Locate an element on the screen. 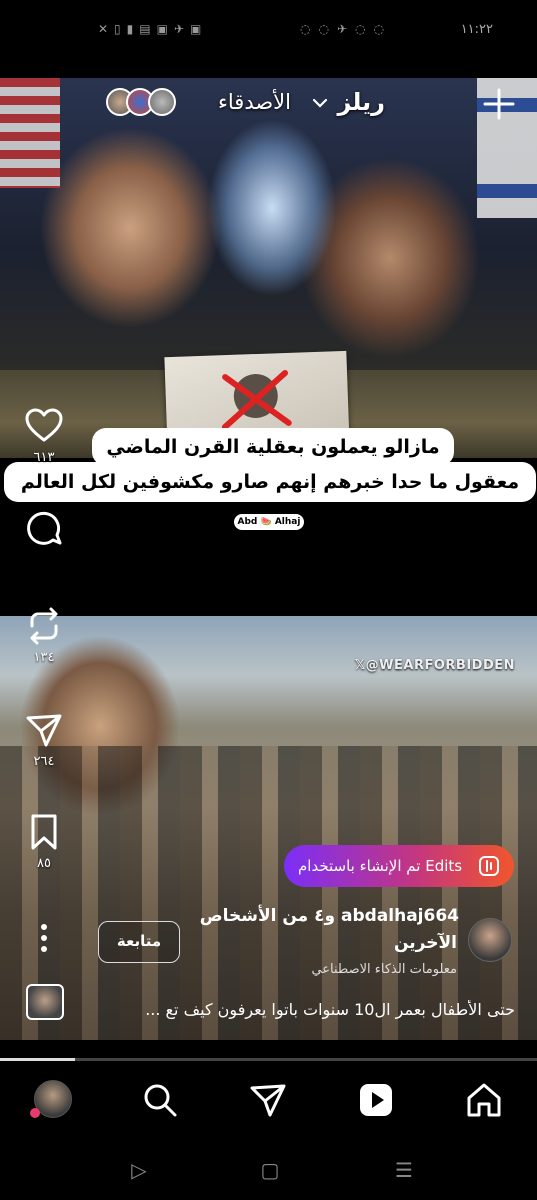  reels-header: الأصدقاء ريلز is located at coordinates (268, 104).